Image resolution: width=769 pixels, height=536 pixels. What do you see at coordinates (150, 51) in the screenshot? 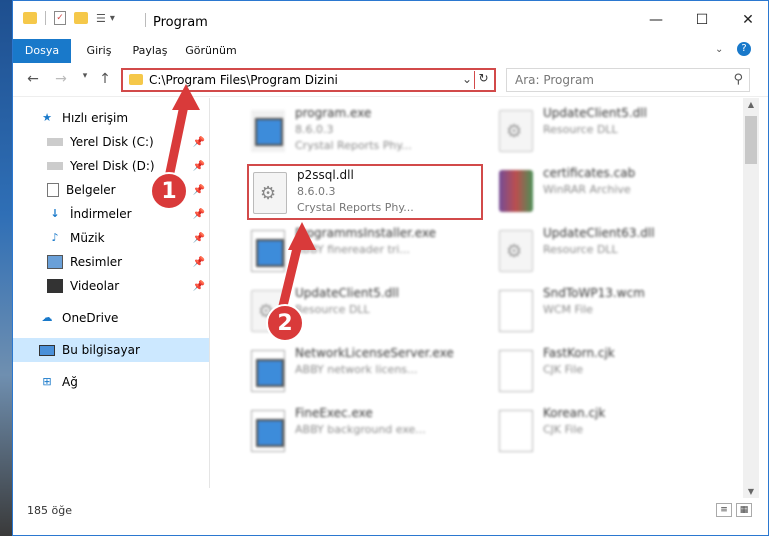
I see `tab-share: Paylaş` at bounding box center [150, 51].